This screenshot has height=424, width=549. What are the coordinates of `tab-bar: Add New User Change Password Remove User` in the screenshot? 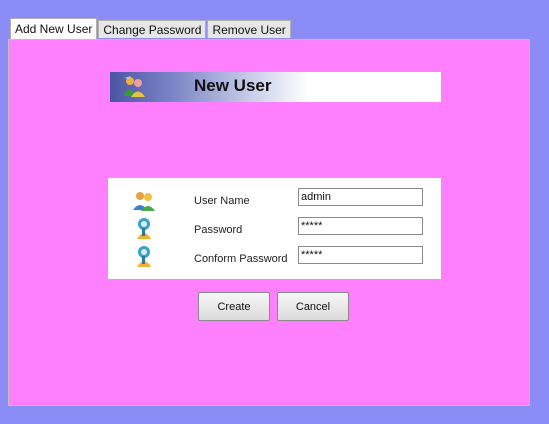 It's located at (151, 28).